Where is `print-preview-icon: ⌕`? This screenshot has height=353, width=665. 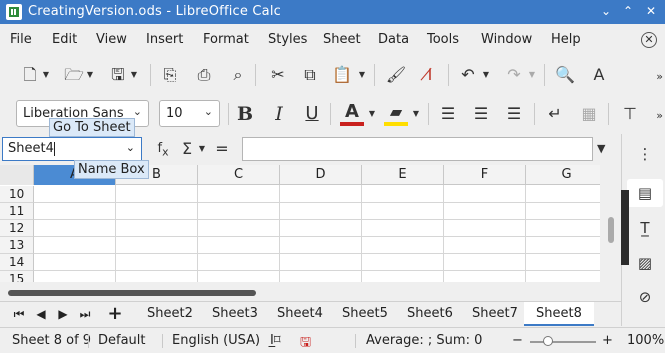
print-preview-icon: ⌕ is located at coordinates (238, 75).